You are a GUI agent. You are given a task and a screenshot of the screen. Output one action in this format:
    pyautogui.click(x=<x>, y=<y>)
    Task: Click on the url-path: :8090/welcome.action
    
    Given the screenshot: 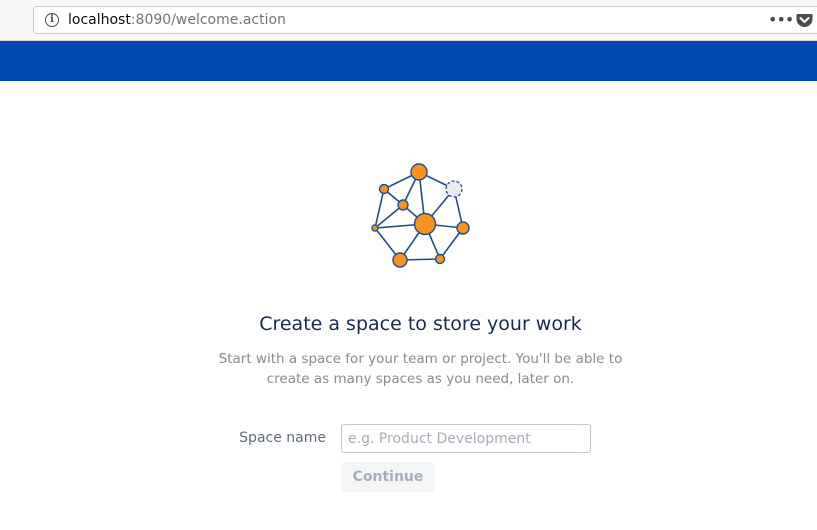 What is the action you would take?
    pyautogui.click(x=208, y=20)
    